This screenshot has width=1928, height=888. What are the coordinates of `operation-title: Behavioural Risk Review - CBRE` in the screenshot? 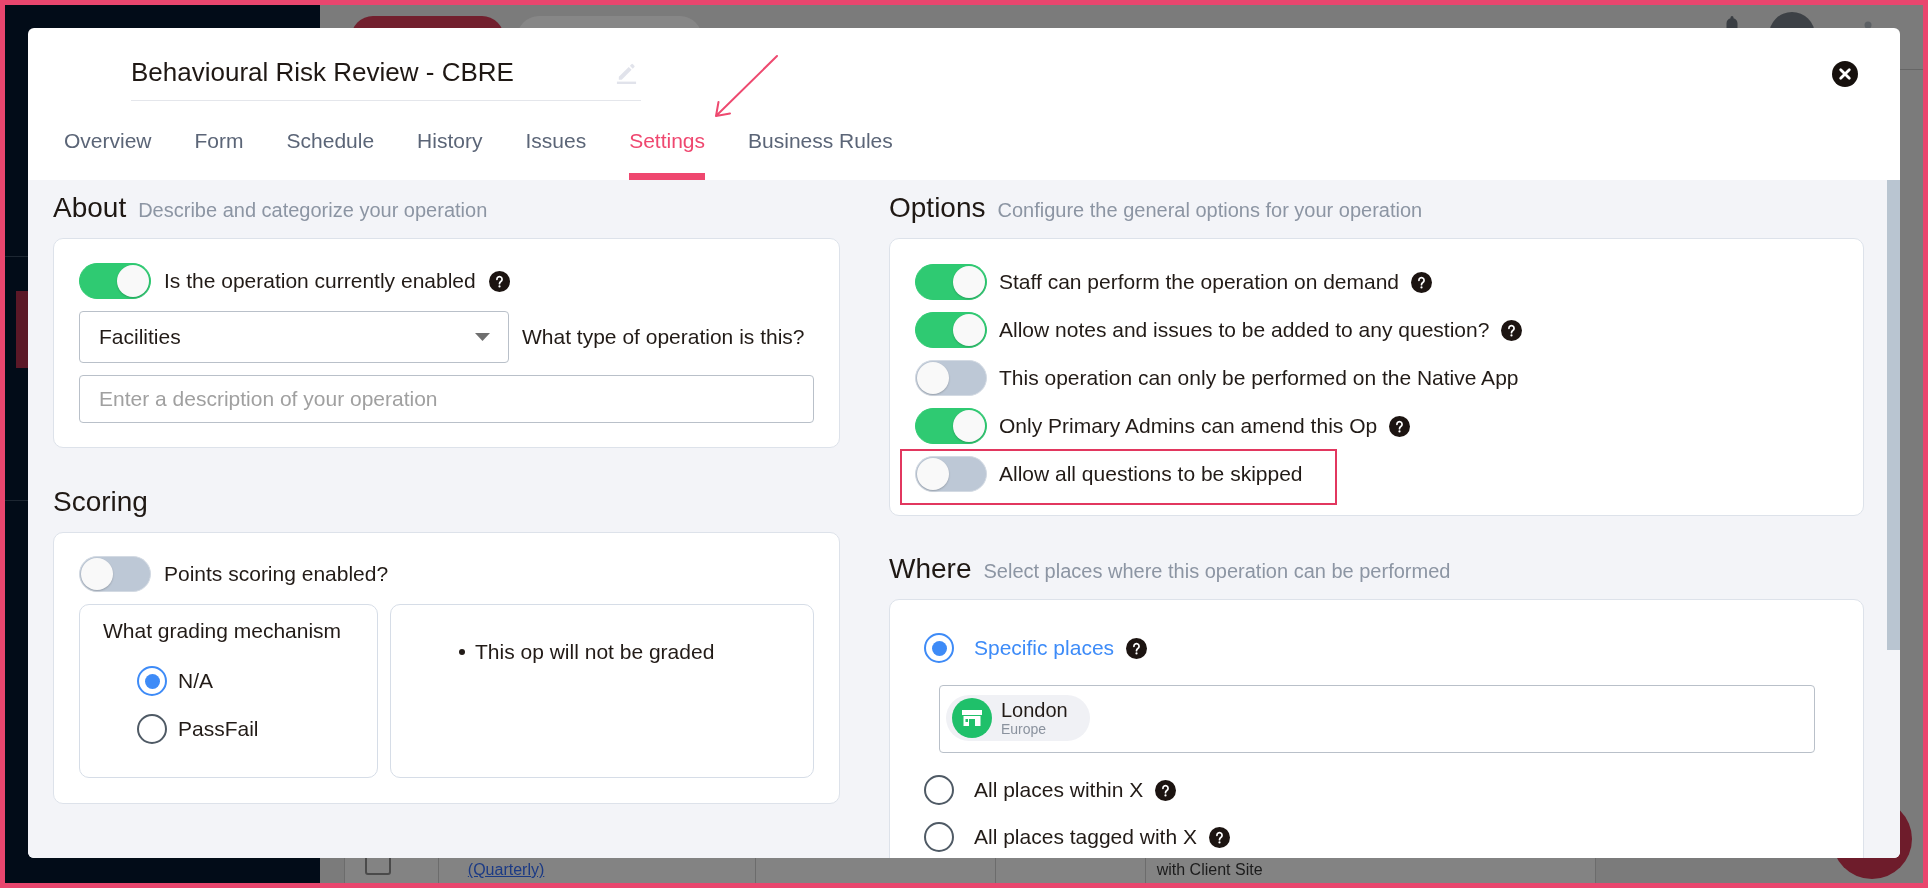 It's located at (322, 72).